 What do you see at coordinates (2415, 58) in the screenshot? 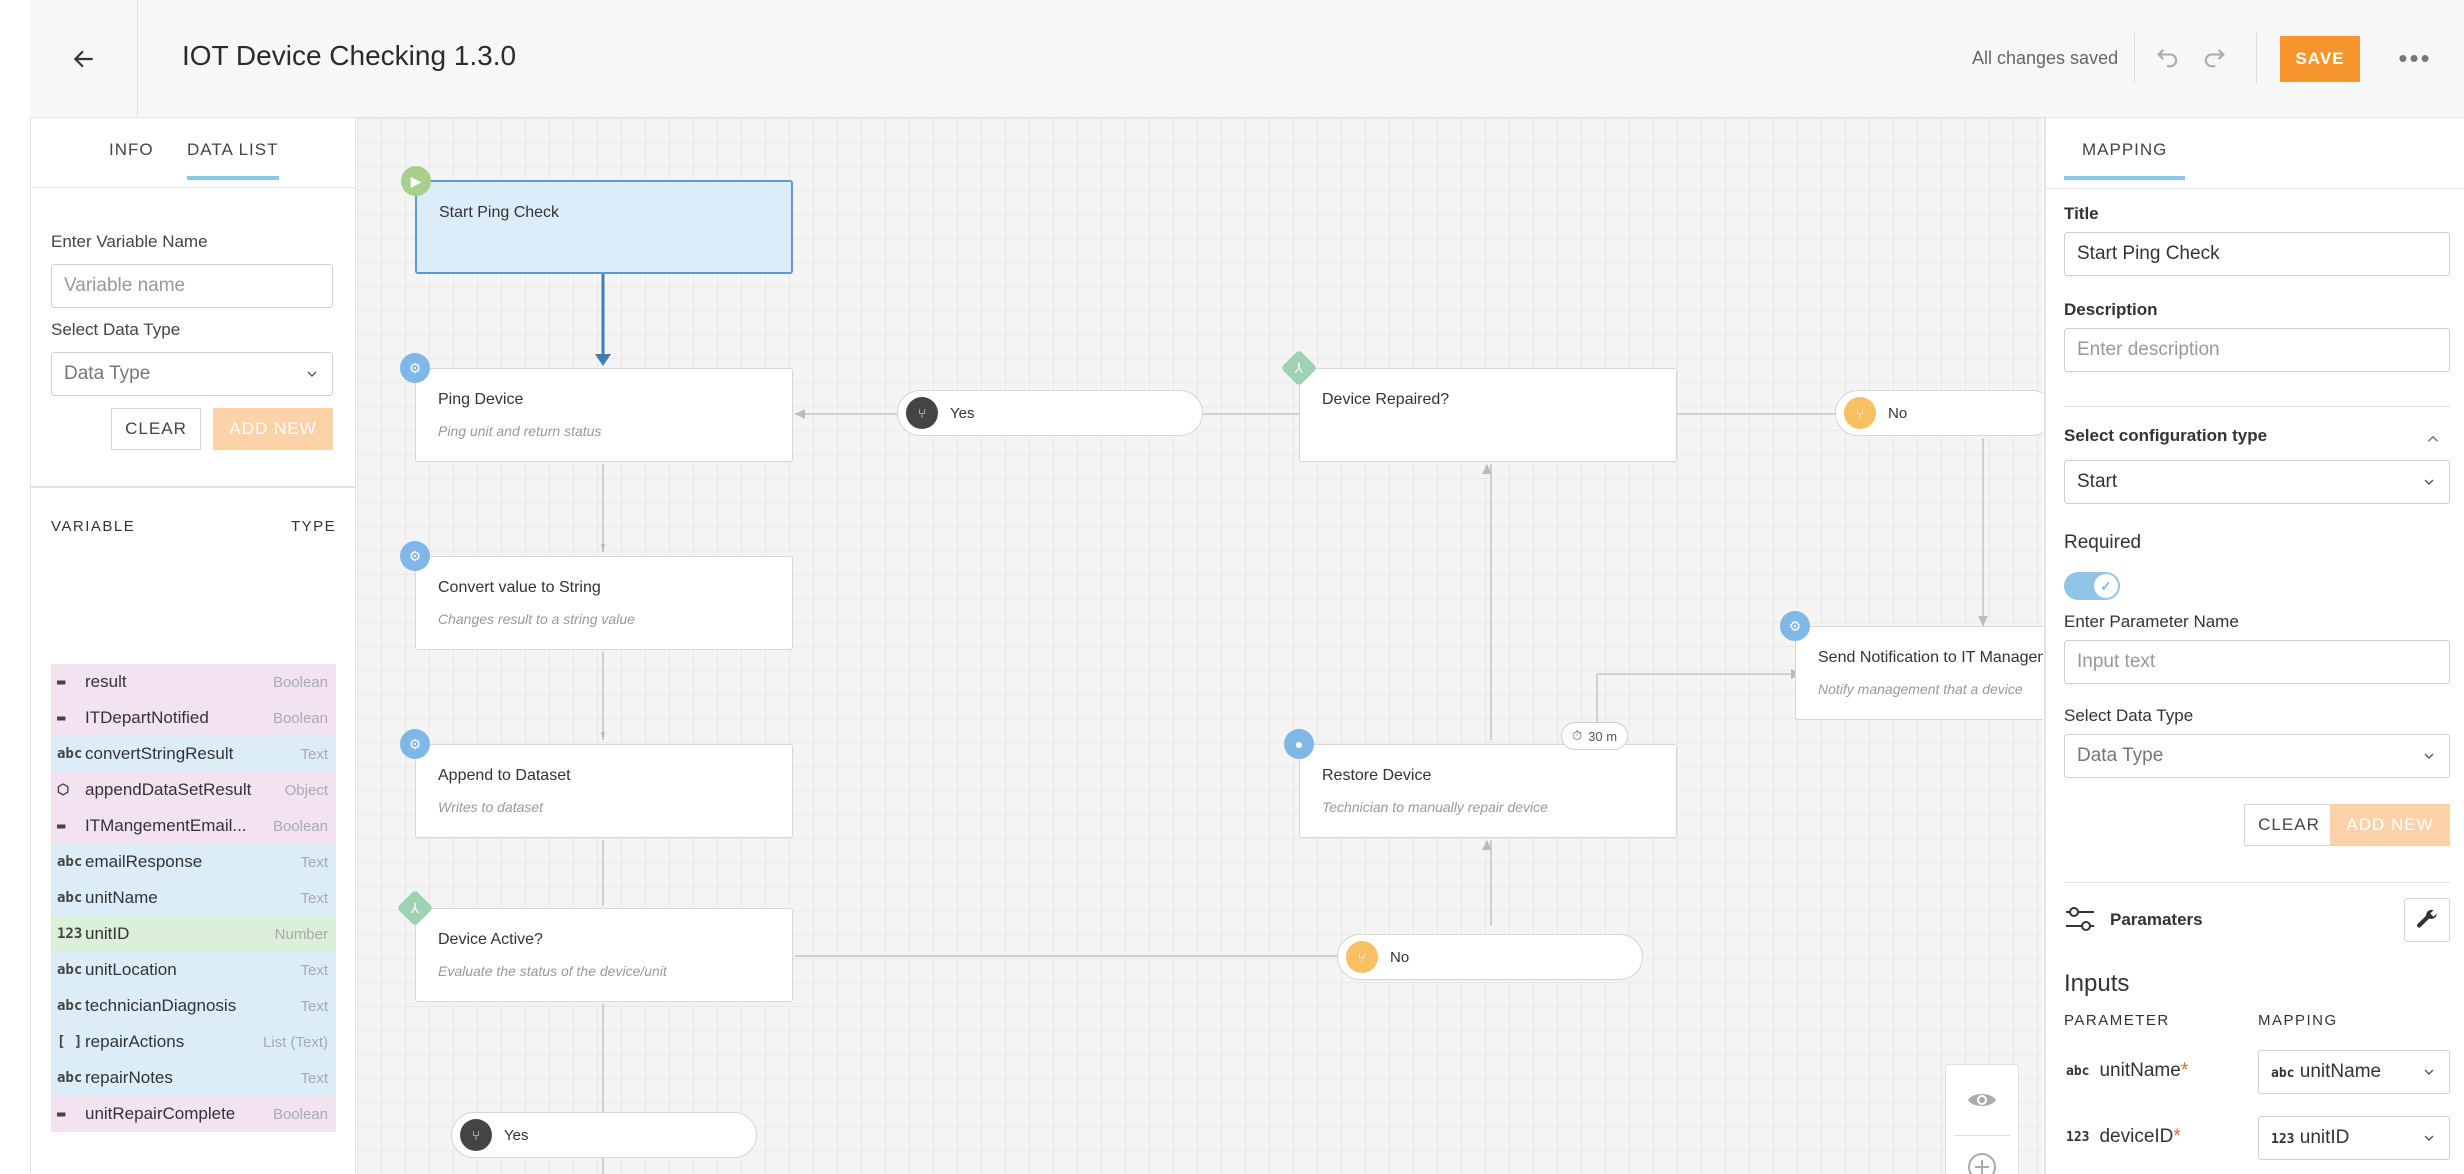
I see `more-options-icon: •••` at bounding box center [2415, 58].